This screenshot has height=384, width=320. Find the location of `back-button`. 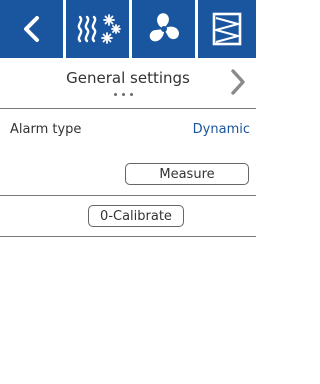

back-button is located at coordinates (33, 29).